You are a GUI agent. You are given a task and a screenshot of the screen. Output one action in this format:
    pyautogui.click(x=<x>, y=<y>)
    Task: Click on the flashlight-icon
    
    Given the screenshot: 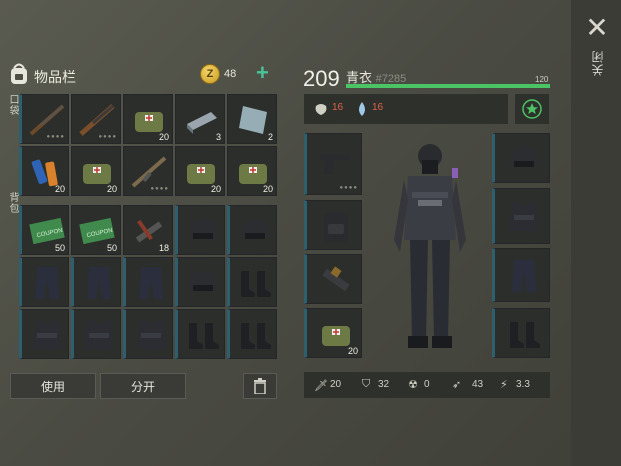 What is the action you would take?
    pyautogui.click(x=336, y=279)
    